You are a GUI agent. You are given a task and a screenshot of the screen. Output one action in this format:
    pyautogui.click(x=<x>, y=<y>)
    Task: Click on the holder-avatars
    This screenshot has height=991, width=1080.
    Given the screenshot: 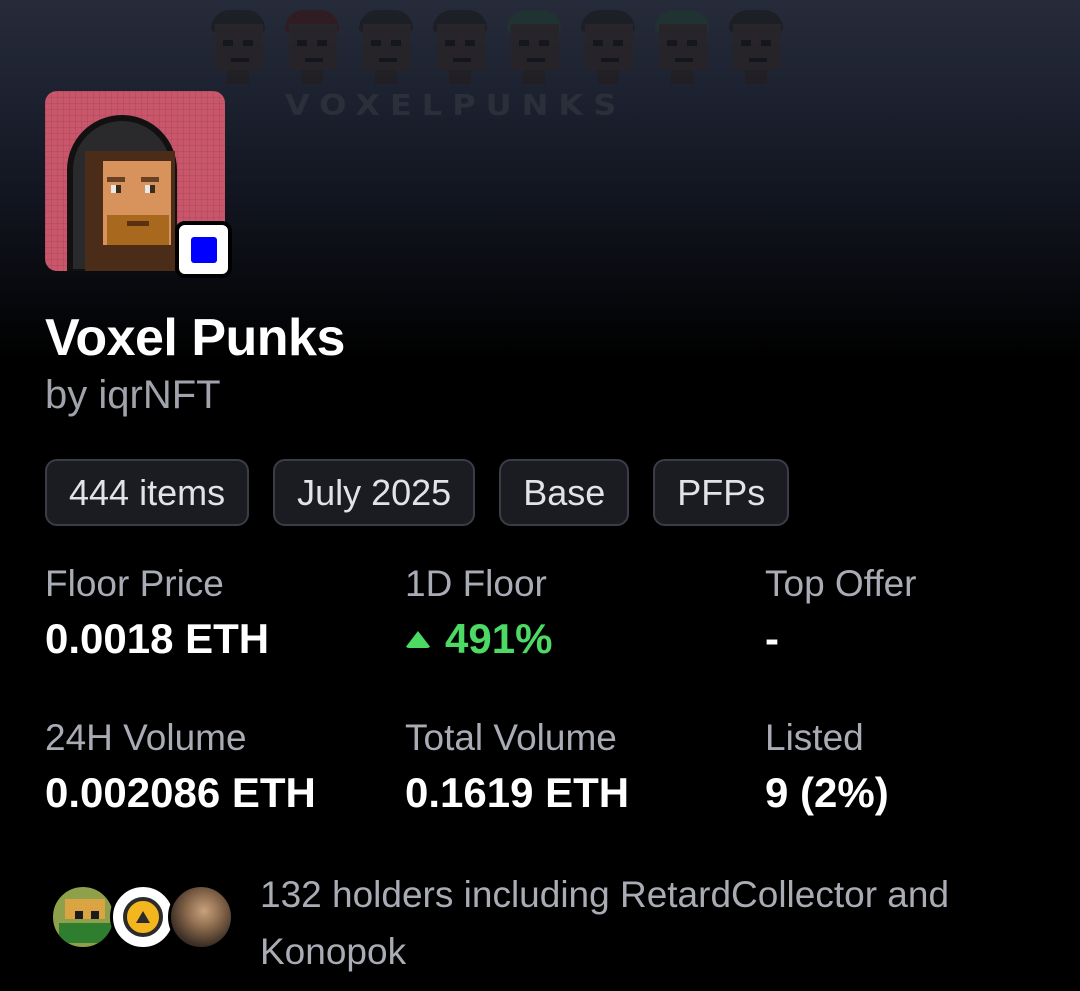 What is the action you would take?
    pyautogui.click(x=145, y=917)
    